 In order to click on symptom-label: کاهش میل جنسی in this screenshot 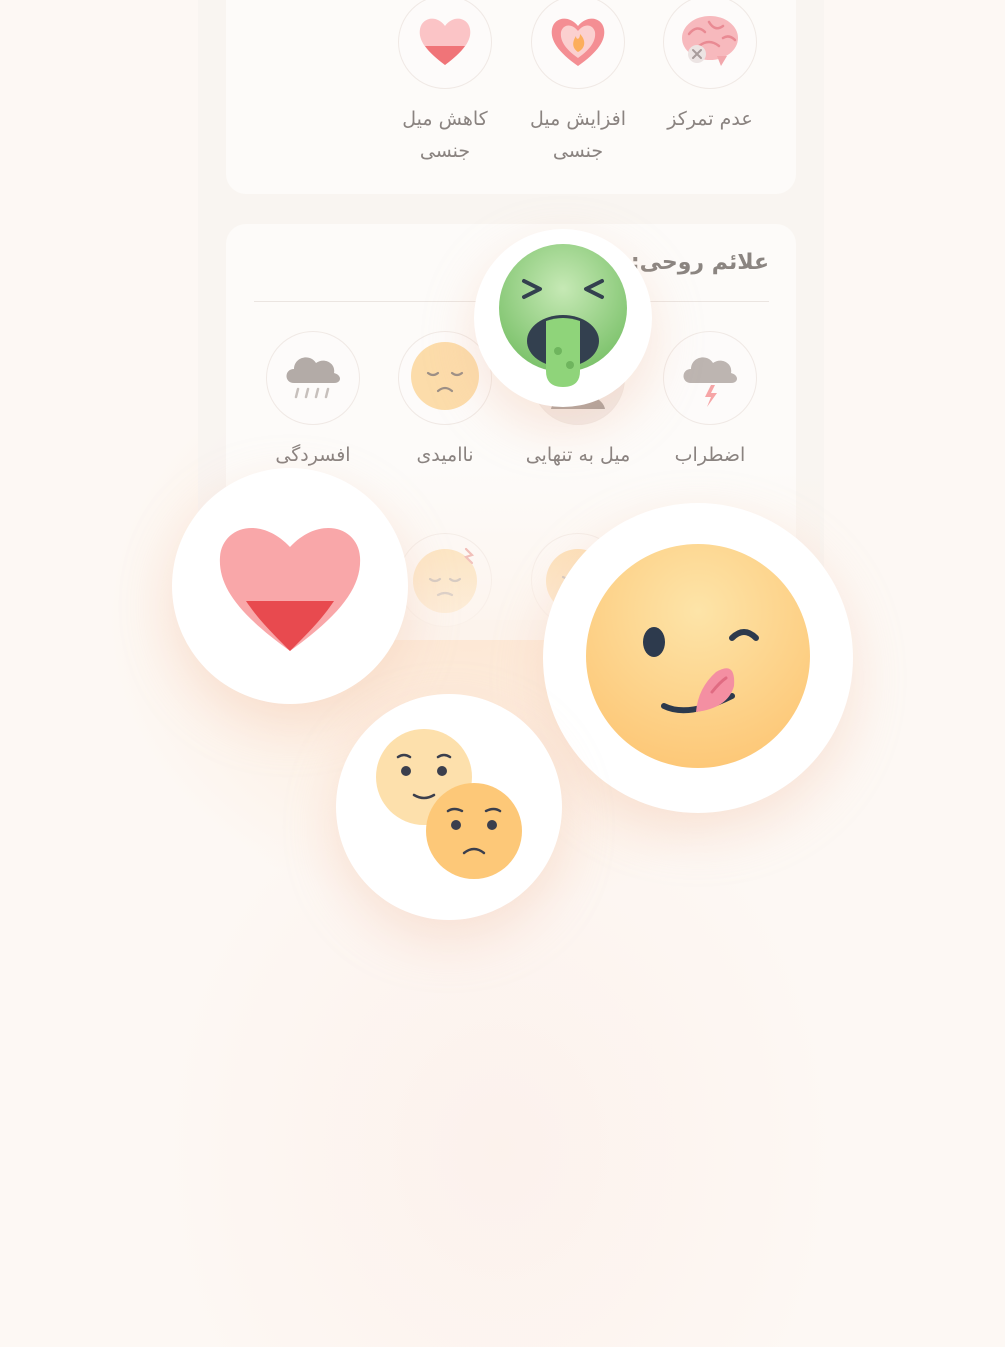, I will do `click(445, 135)`.